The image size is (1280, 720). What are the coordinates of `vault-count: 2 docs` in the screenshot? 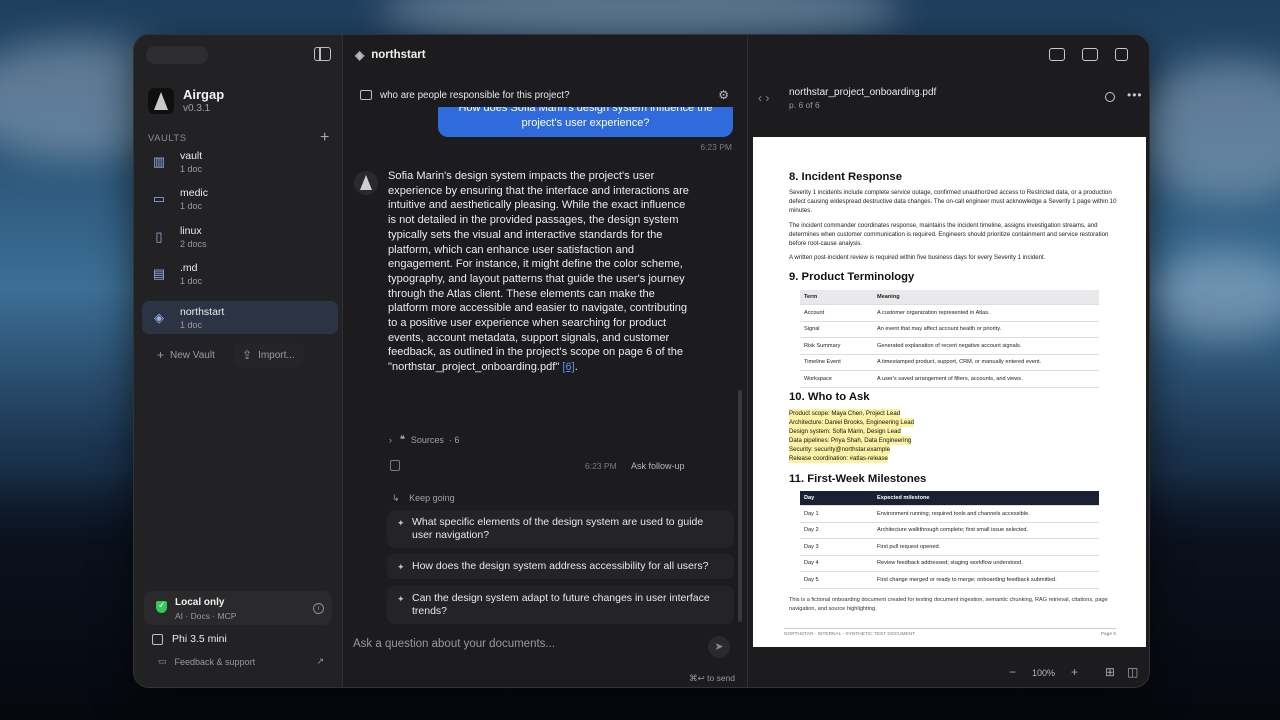 It's located at (193, 243).